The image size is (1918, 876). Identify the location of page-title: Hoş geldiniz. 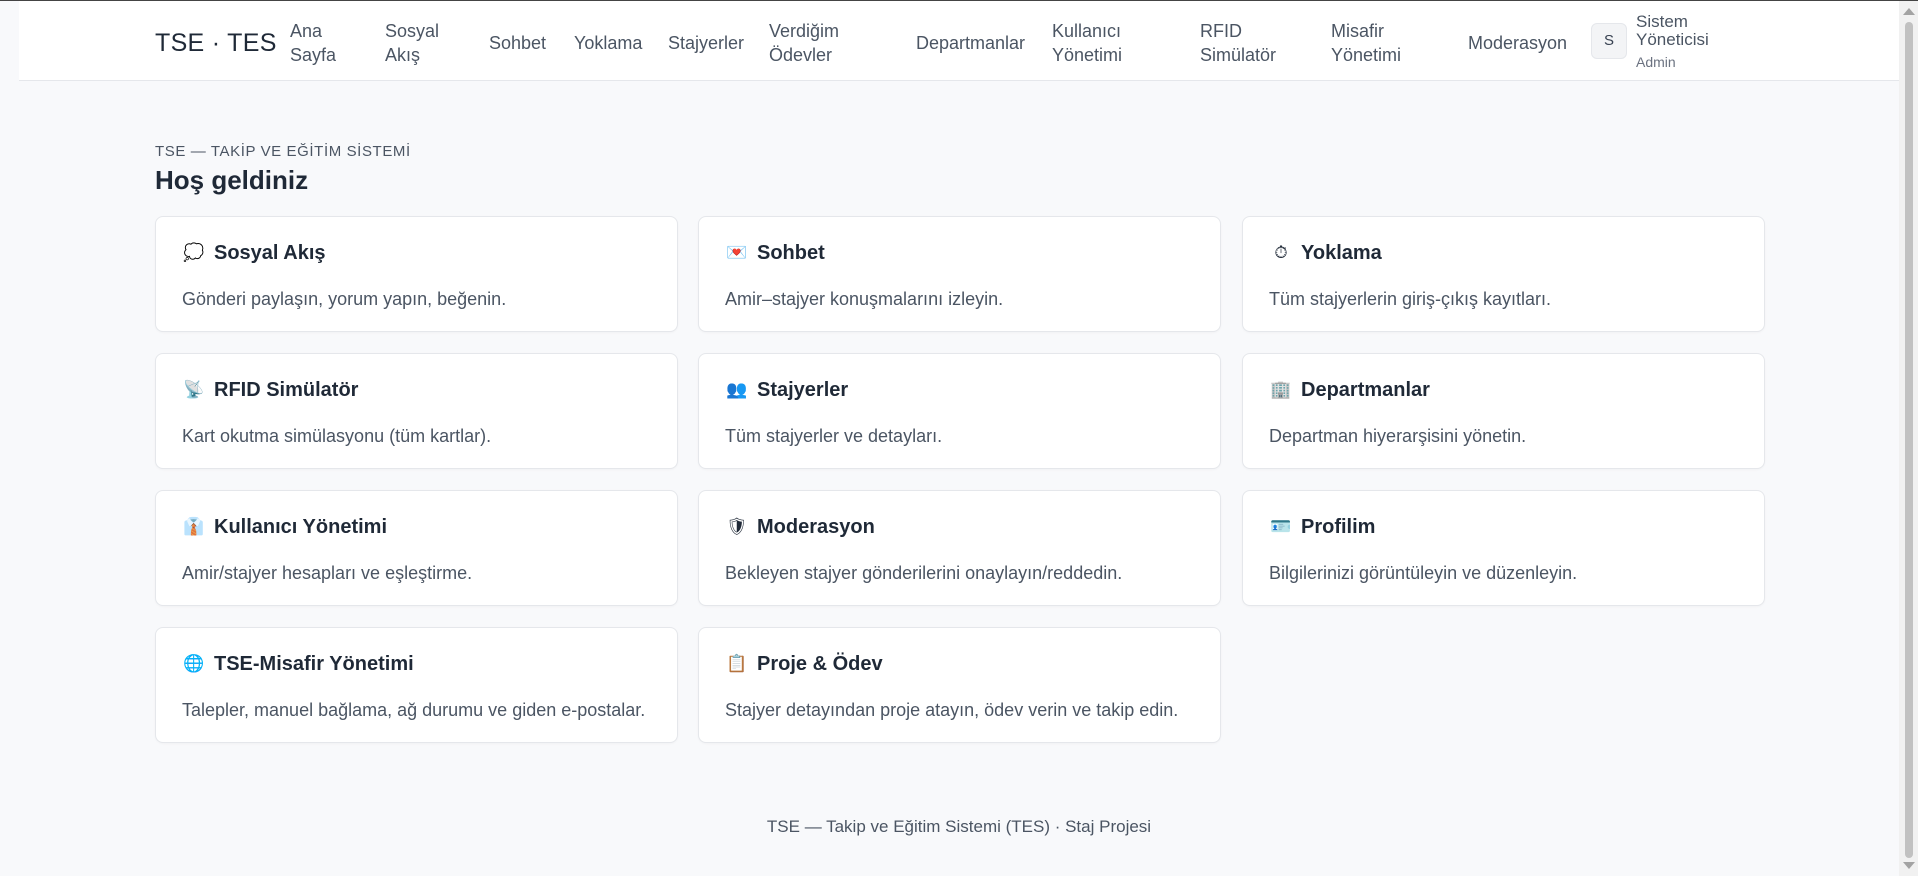
(232, 180).